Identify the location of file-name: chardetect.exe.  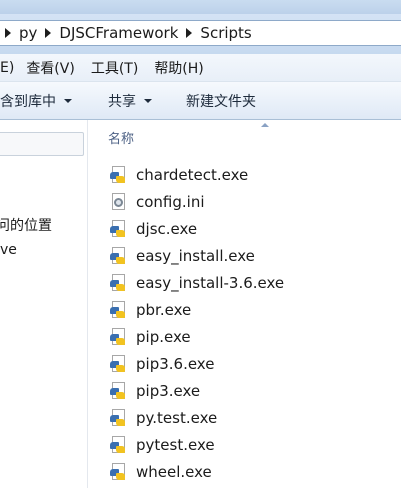
(192, 174).